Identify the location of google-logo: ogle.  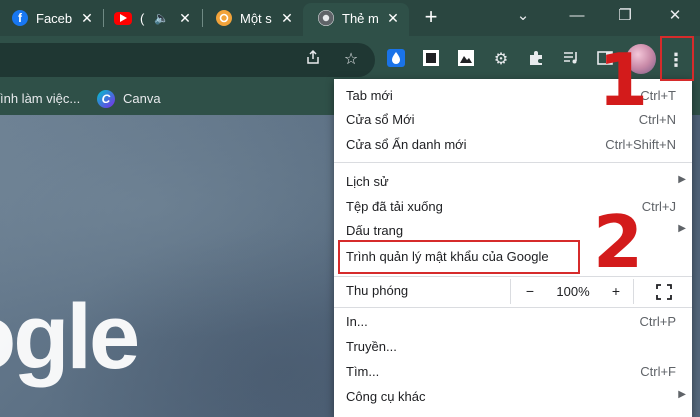
(70, 337).